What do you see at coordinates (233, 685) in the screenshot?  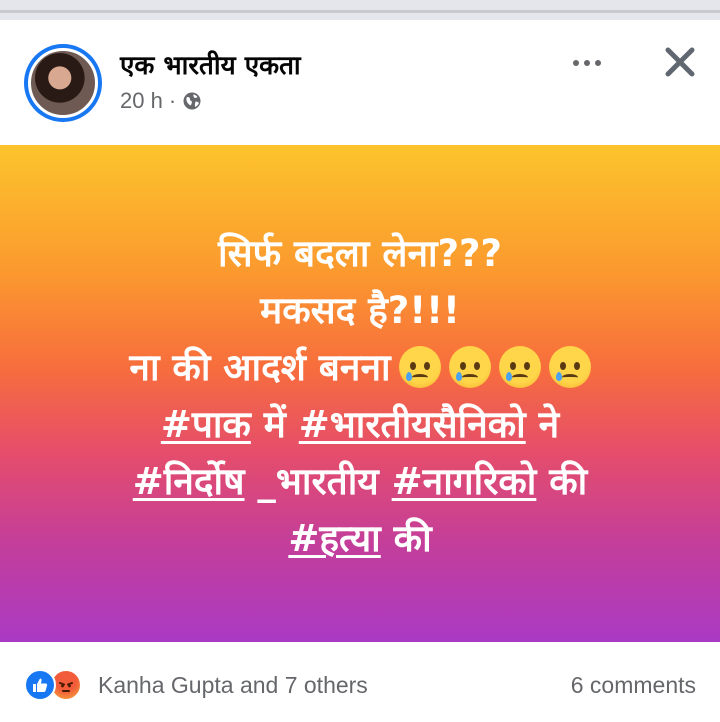 I see `reaction-summary: Kanha Gupta and 7 others` at bounding box center [233, 685].